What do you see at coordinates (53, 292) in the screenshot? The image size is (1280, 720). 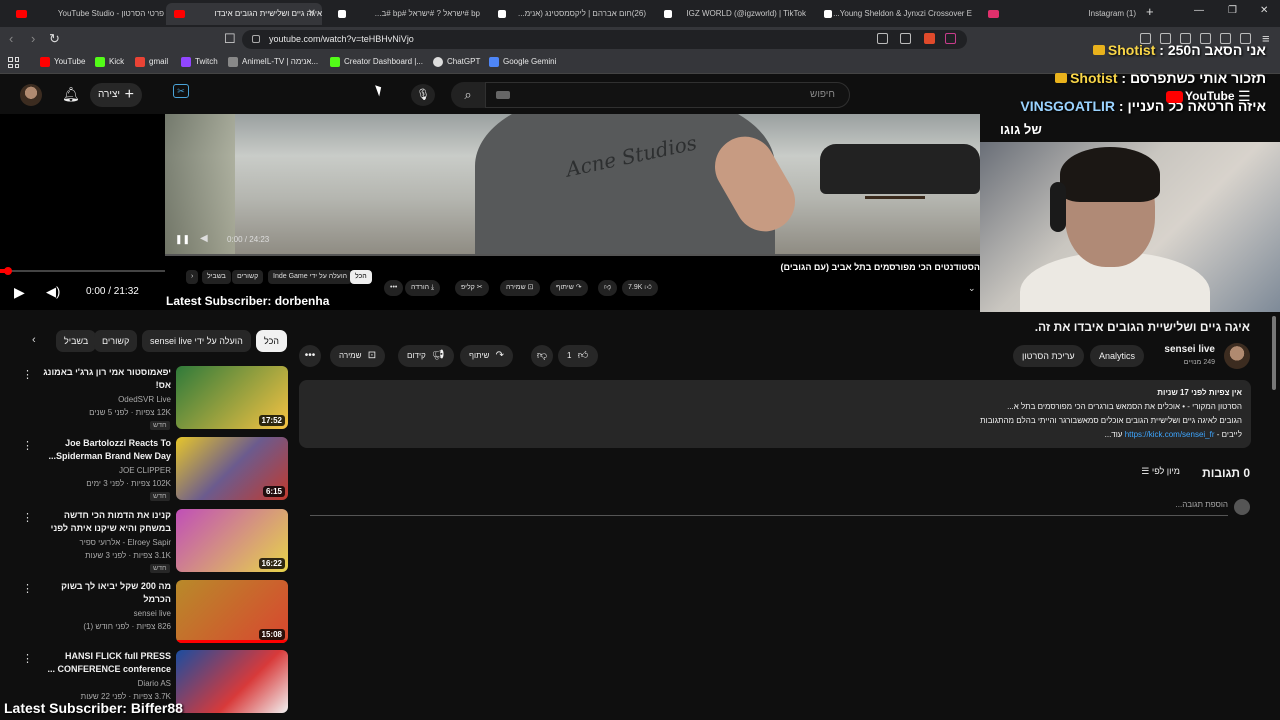 I see `volume-icon: ◀︎)` at bounding box center [53, 292].